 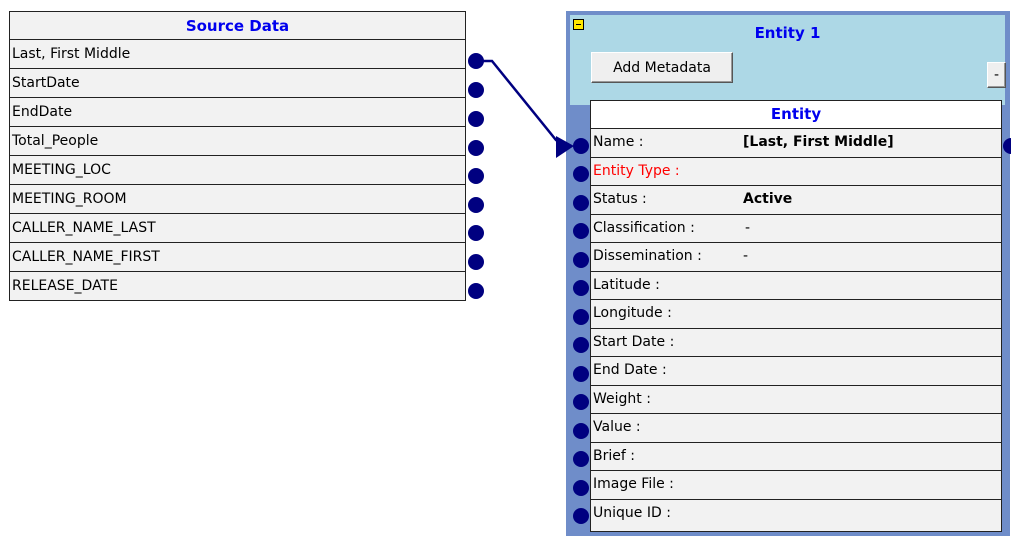 What do you see at coordinates (647, 256) in the screenshot?
I see `entity-row-label: Dissemination :` at bounding box center [647, 256].